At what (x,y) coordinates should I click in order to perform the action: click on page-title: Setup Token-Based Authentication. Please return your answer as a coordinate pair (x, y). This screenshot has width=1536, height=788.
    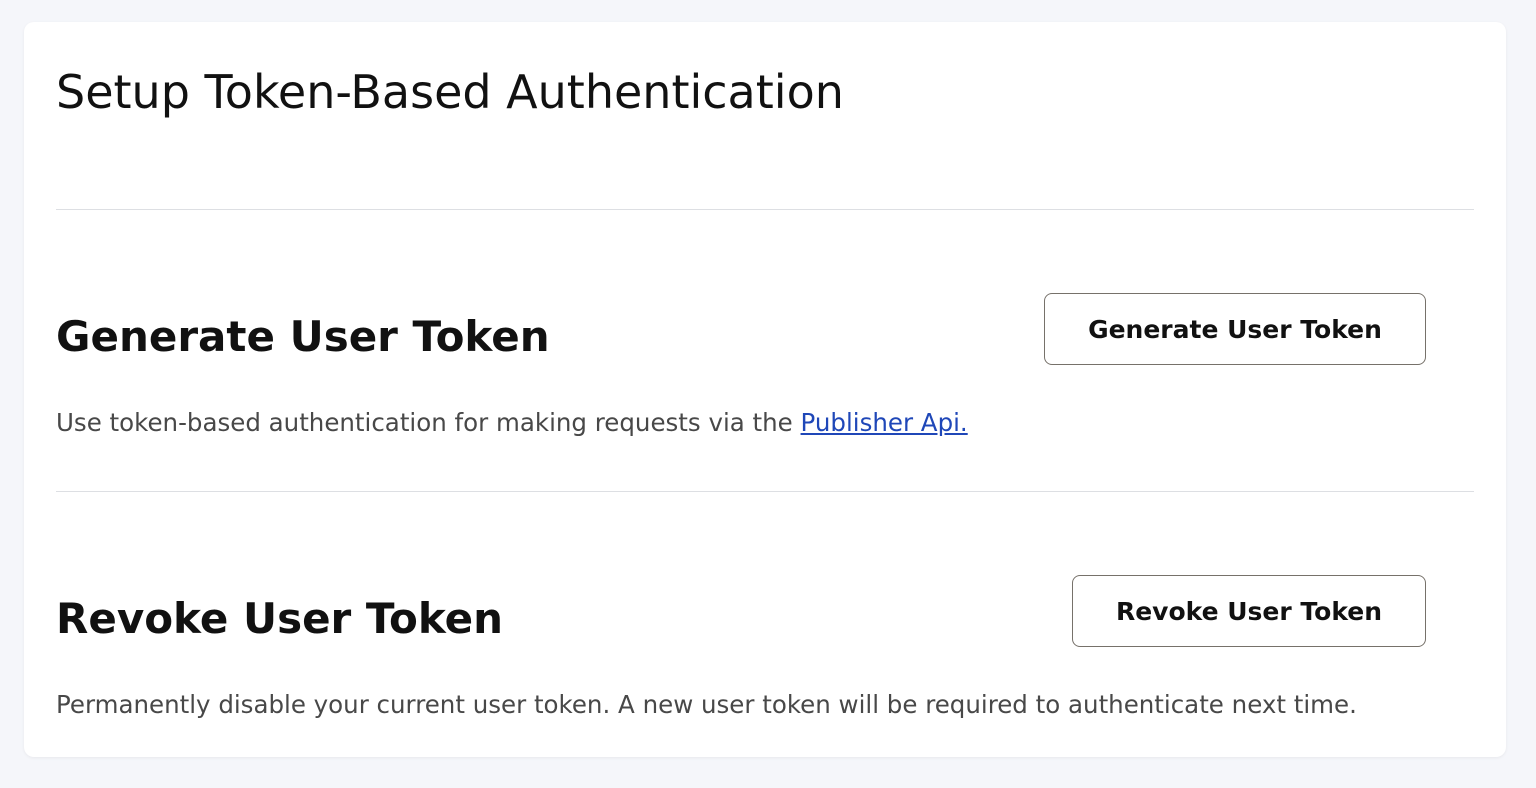
    Looking at the image, I should click on (450, 92).